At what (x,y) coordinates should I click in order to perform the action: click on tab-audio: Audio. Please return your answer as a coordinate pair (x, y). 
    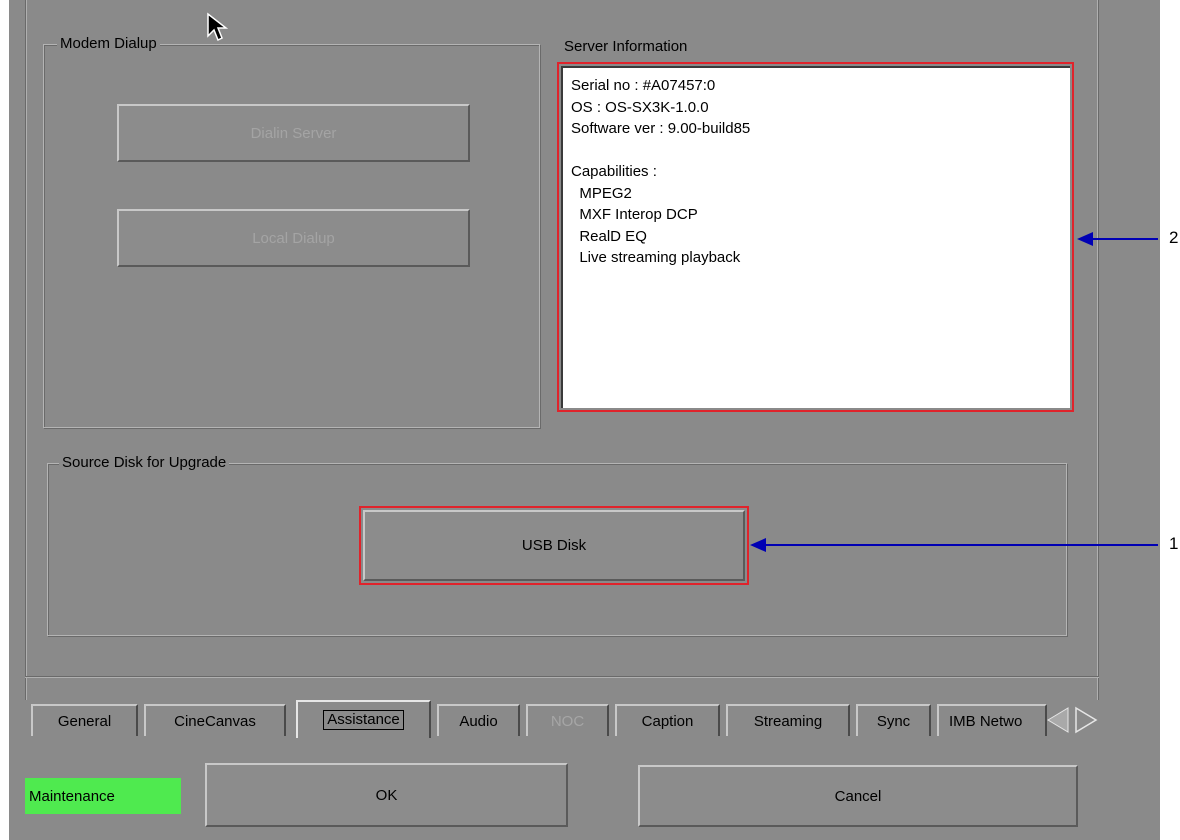
    Looking at the image, I should click on (478, 720).